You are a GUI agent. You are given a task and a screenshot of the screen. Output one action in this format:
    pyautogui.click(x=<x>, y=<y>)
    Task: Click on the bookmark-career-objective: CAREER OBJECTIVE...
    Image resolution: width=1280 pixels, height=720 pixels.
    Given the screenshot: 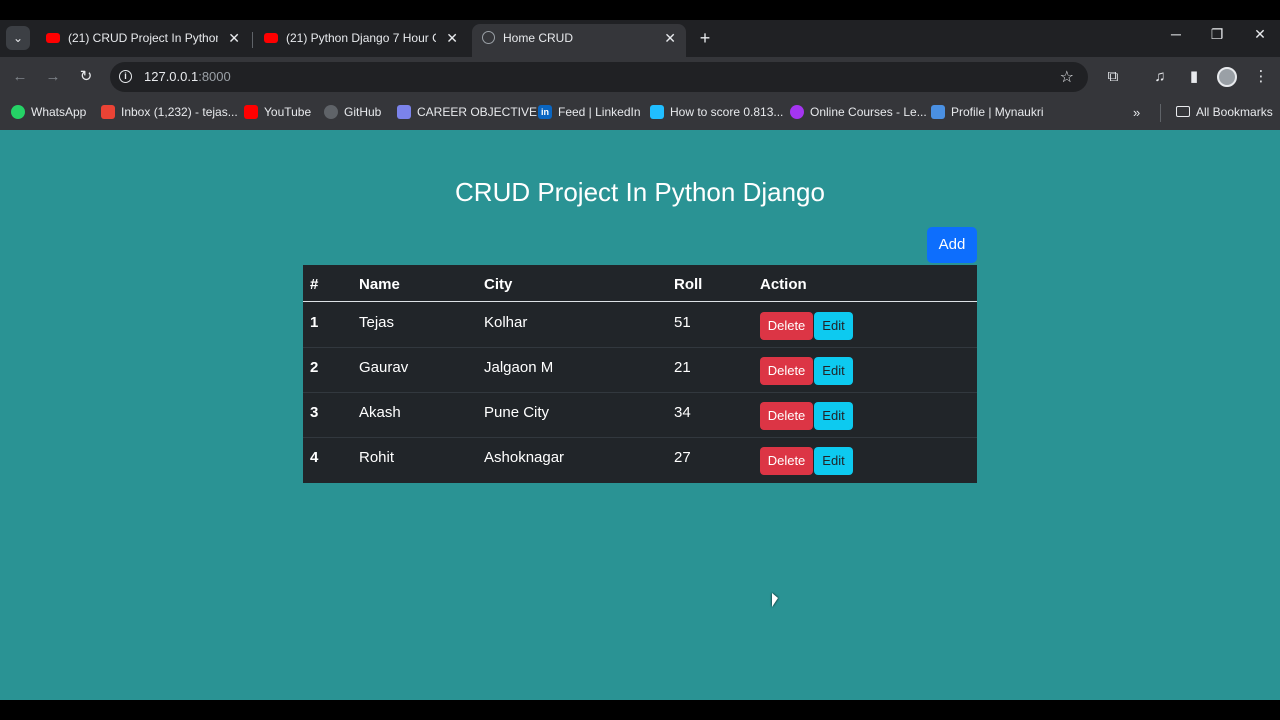 What is the action you would take?
    pyautogui.click(x=472, y=112)
    